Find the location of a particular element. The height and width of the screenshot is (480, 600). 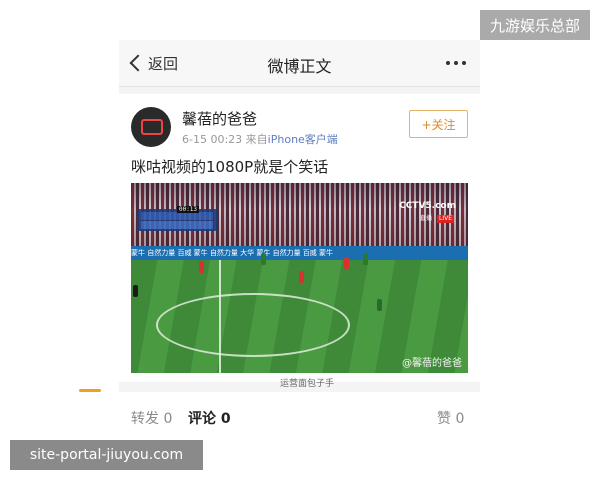

post-text: 咪咕视频的1080P就是个笑话 is located at coordinates (230, 167).